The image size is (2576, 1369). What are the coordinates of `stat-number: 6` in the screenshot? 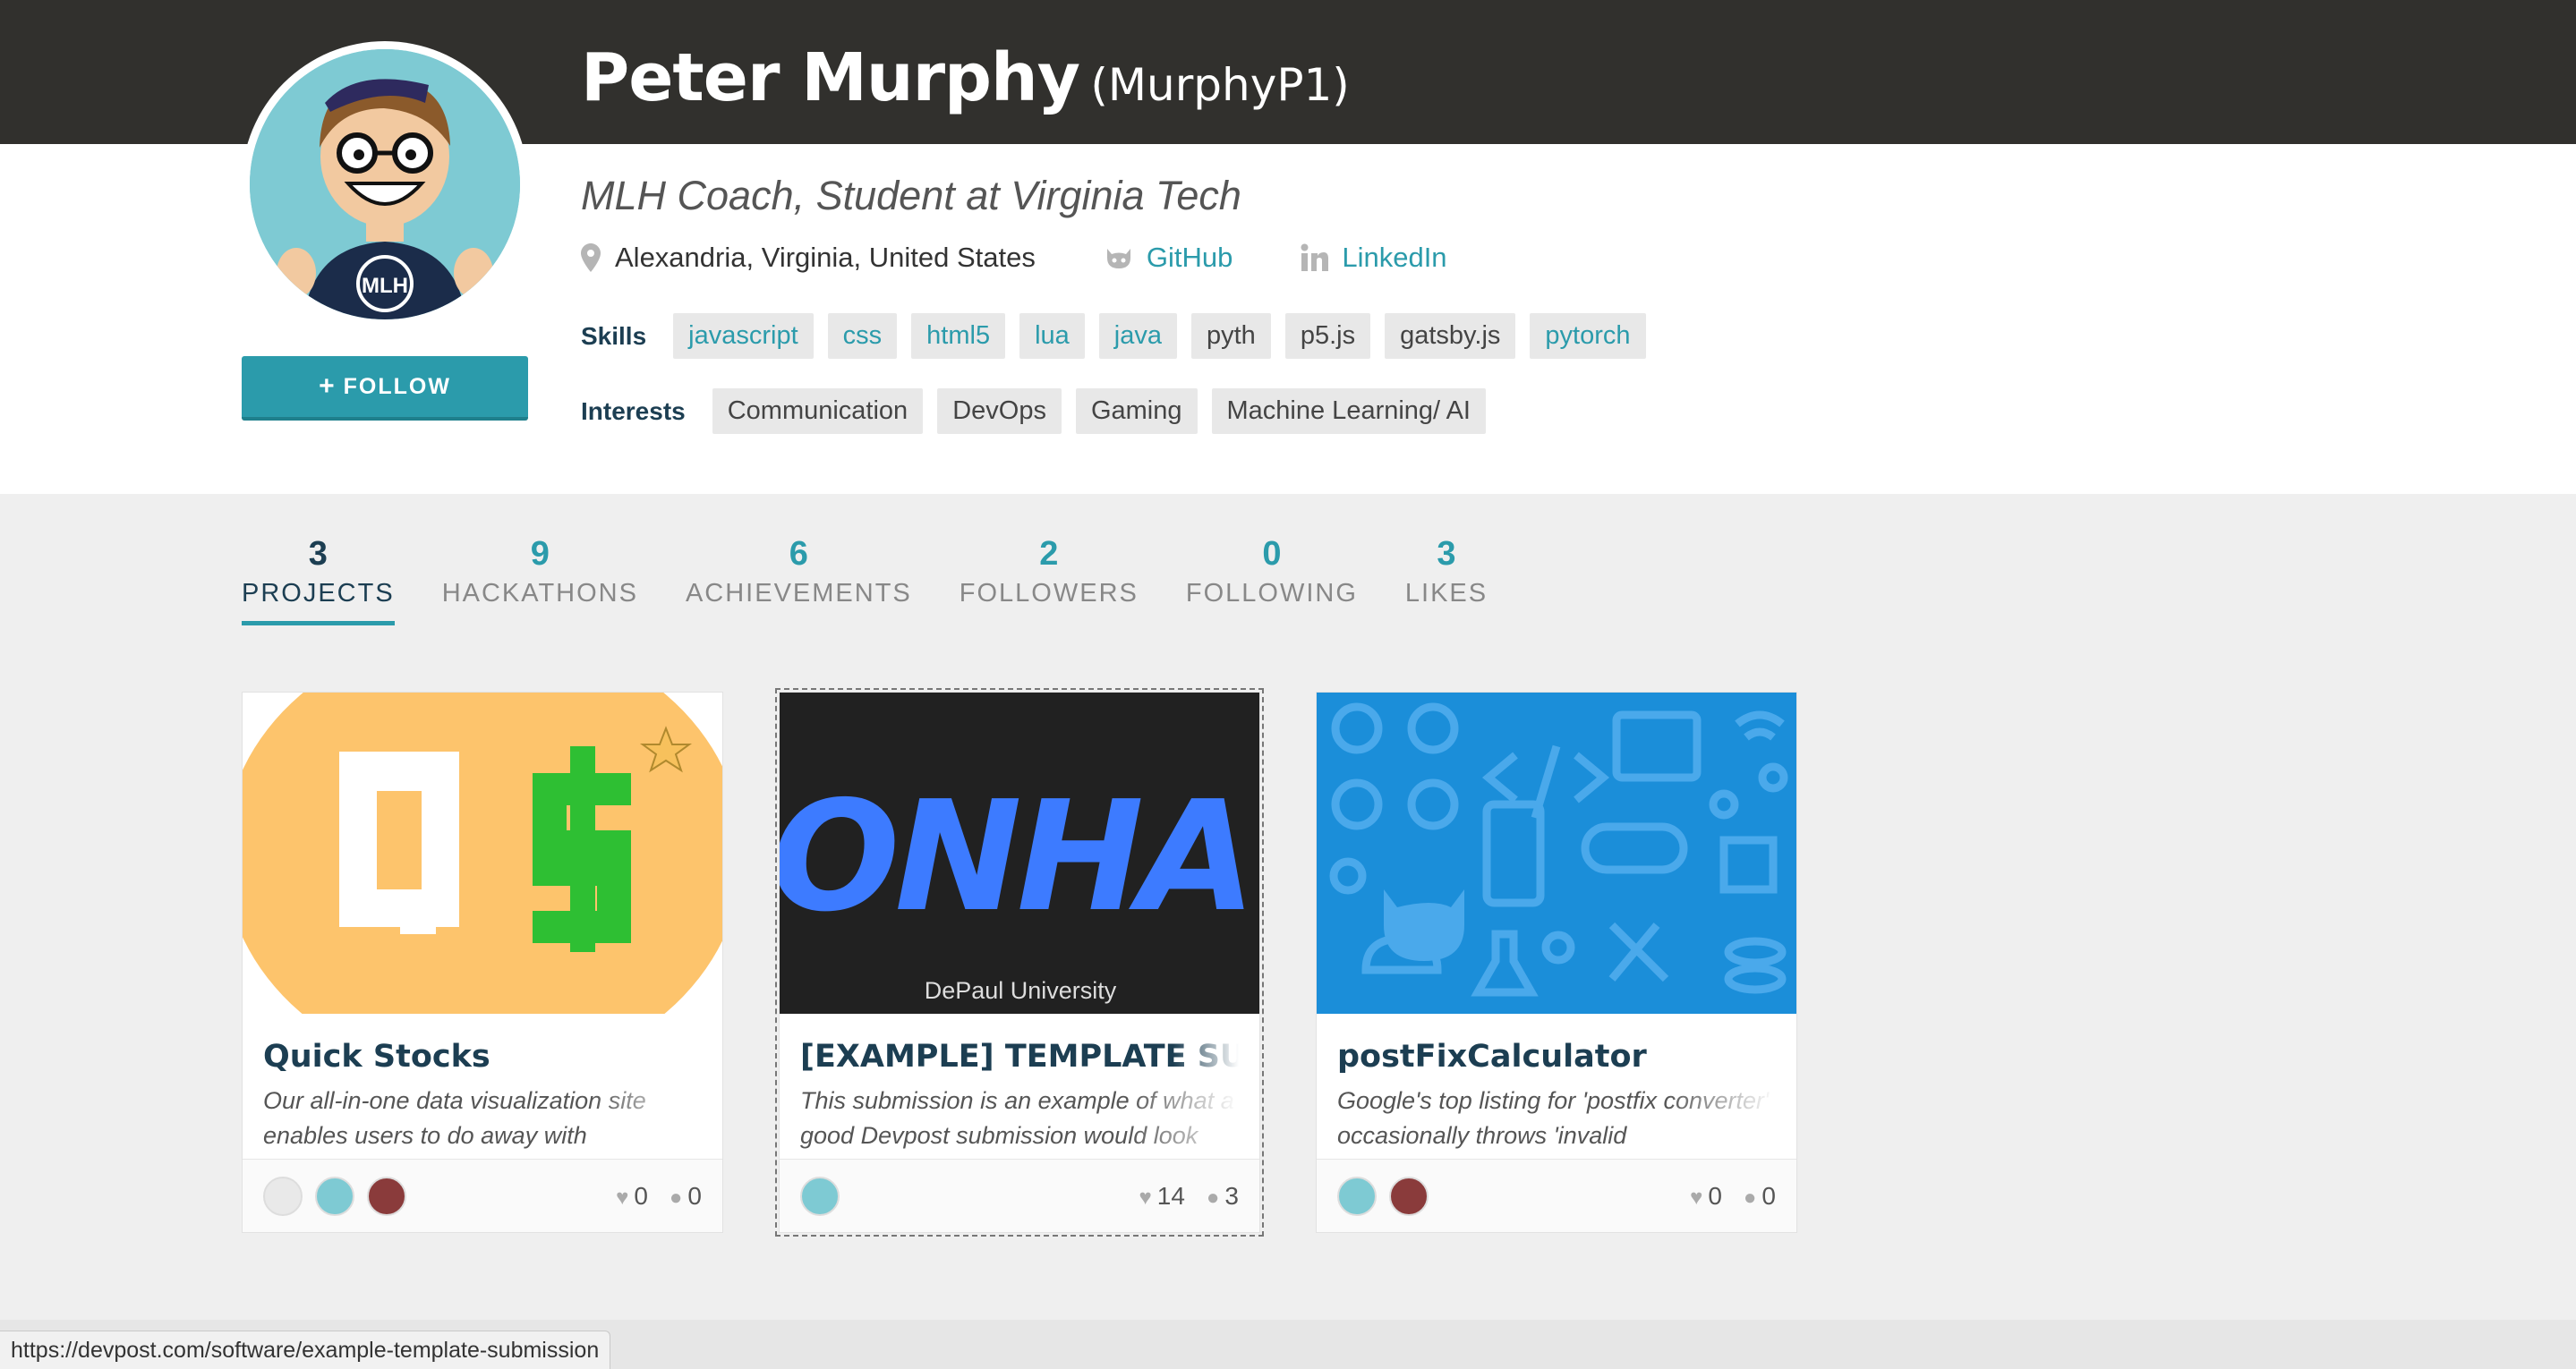 It's located at (798, 554).